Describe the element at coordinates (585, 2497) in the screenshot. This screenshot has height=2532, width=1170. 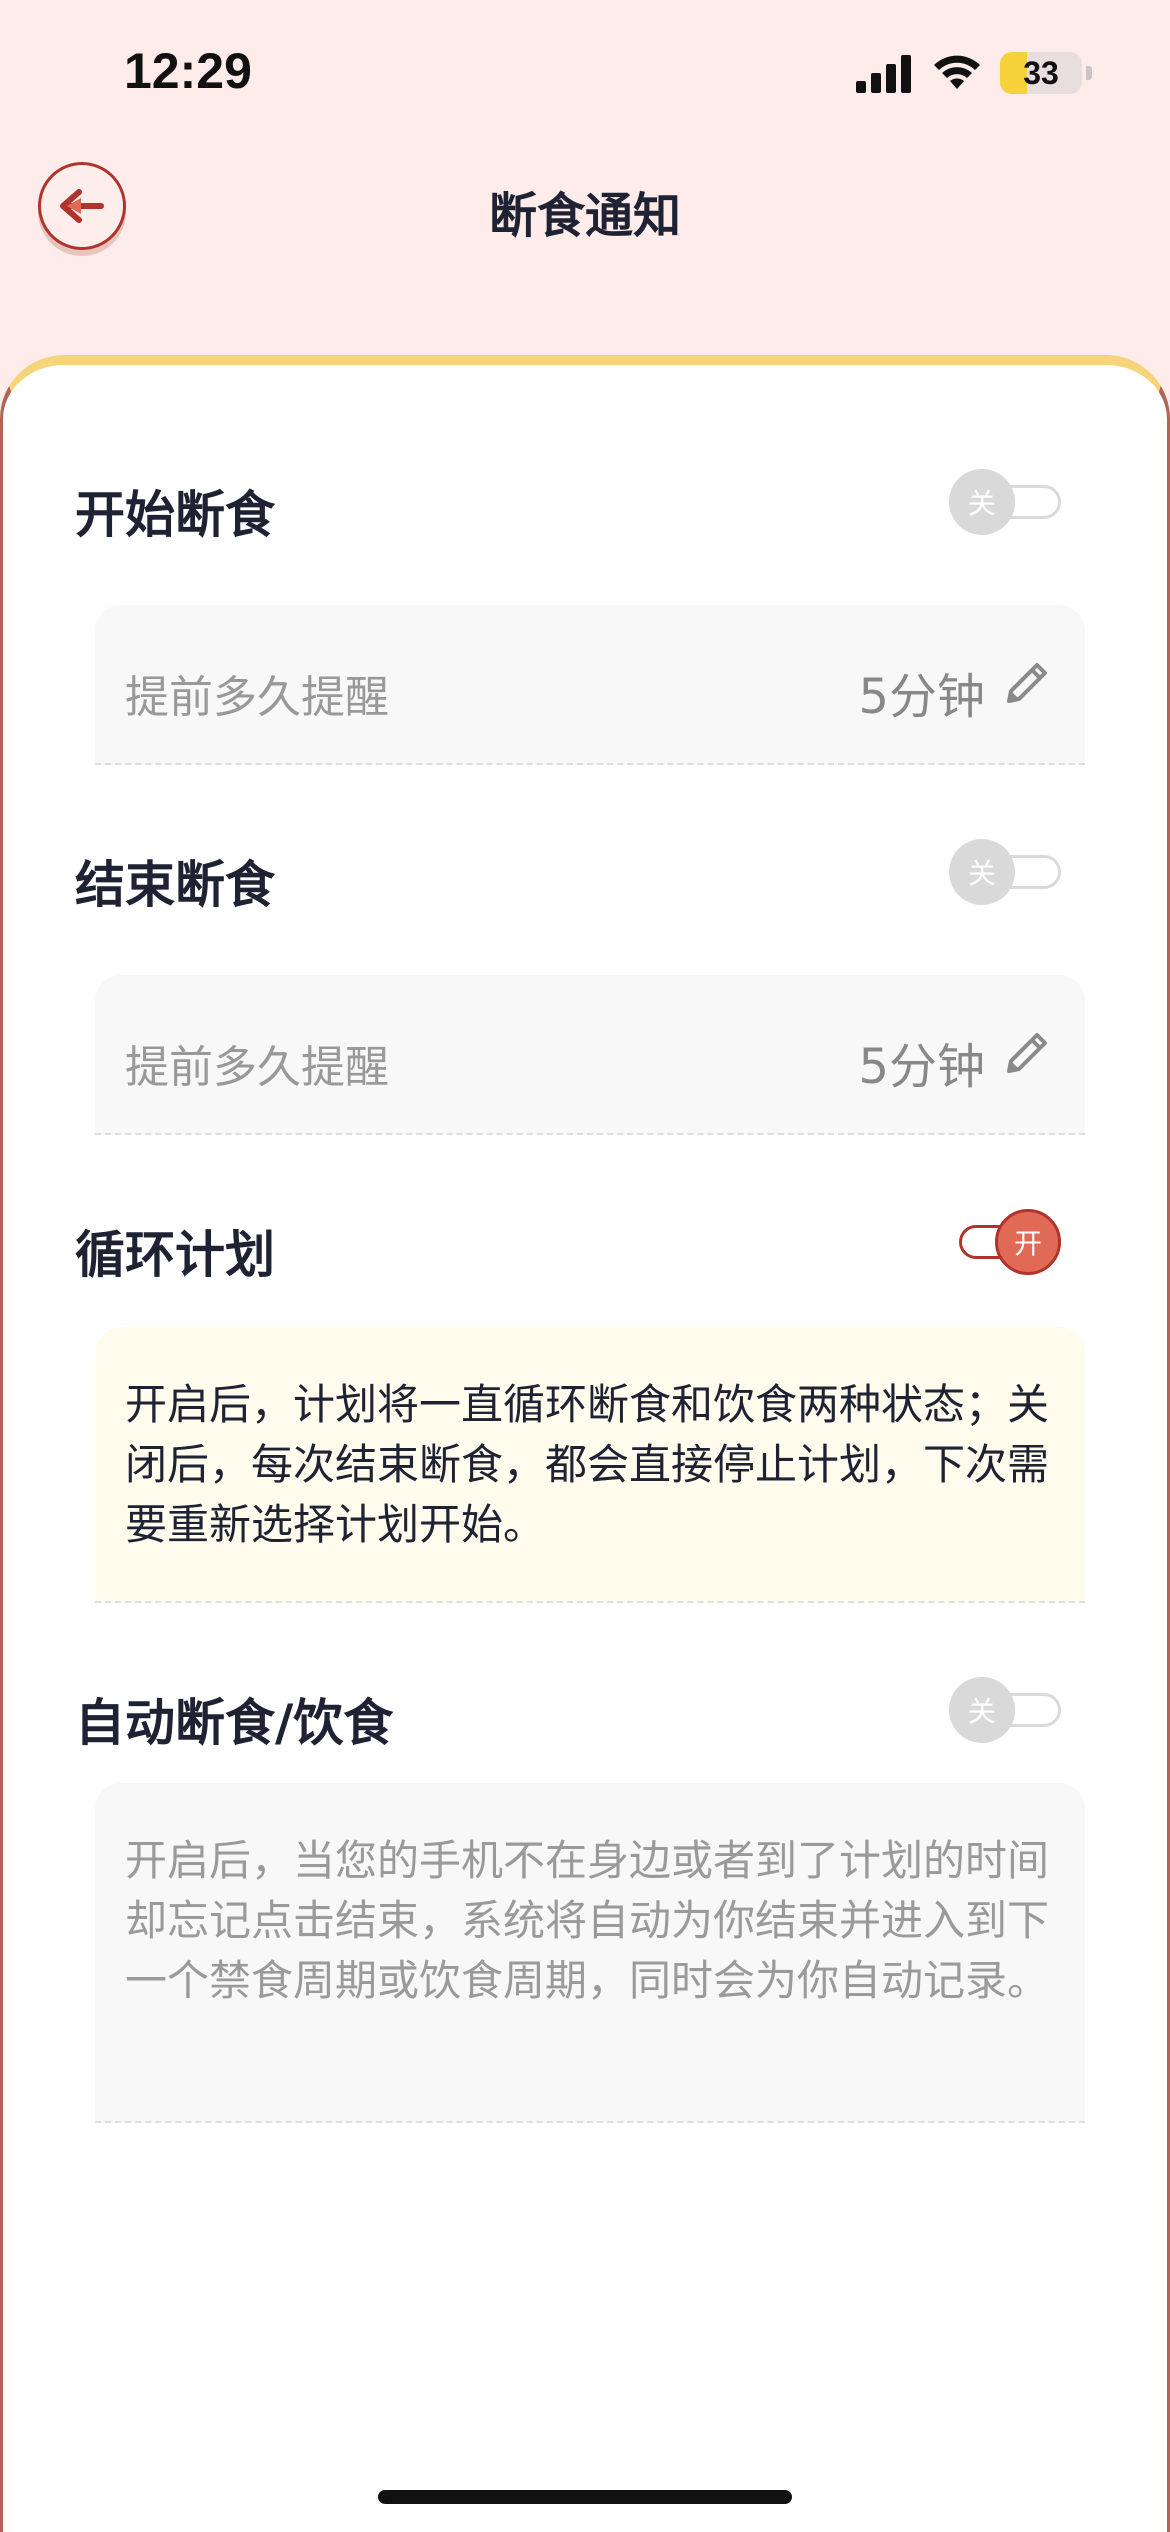
I see `home-indicator` at that location.